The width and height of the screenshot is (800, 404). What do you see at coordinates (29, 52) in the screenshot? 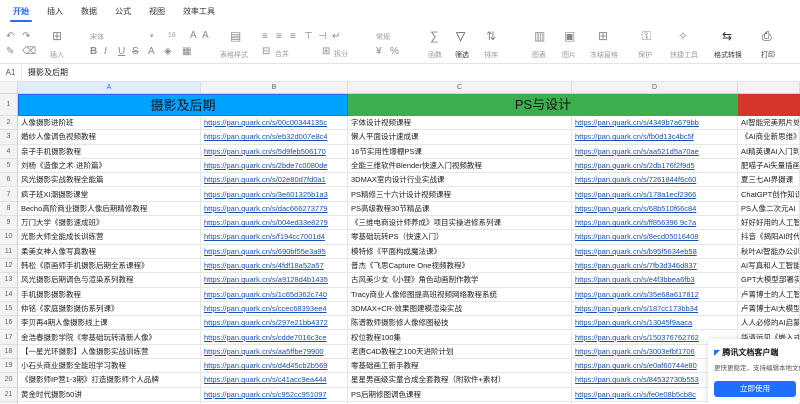
I see `clear-format-icon: ⌫` at bounding box center [29, 52].